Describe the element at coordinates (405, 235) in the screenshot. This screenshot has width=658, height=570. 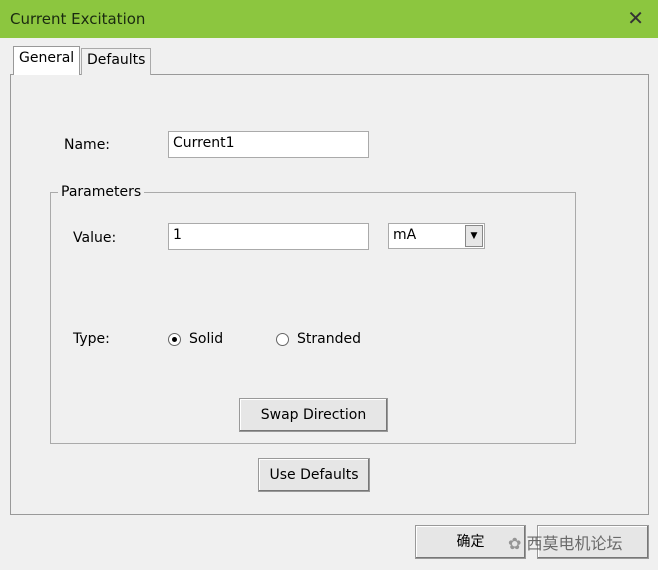
I see `unit-value: mA` at that location.